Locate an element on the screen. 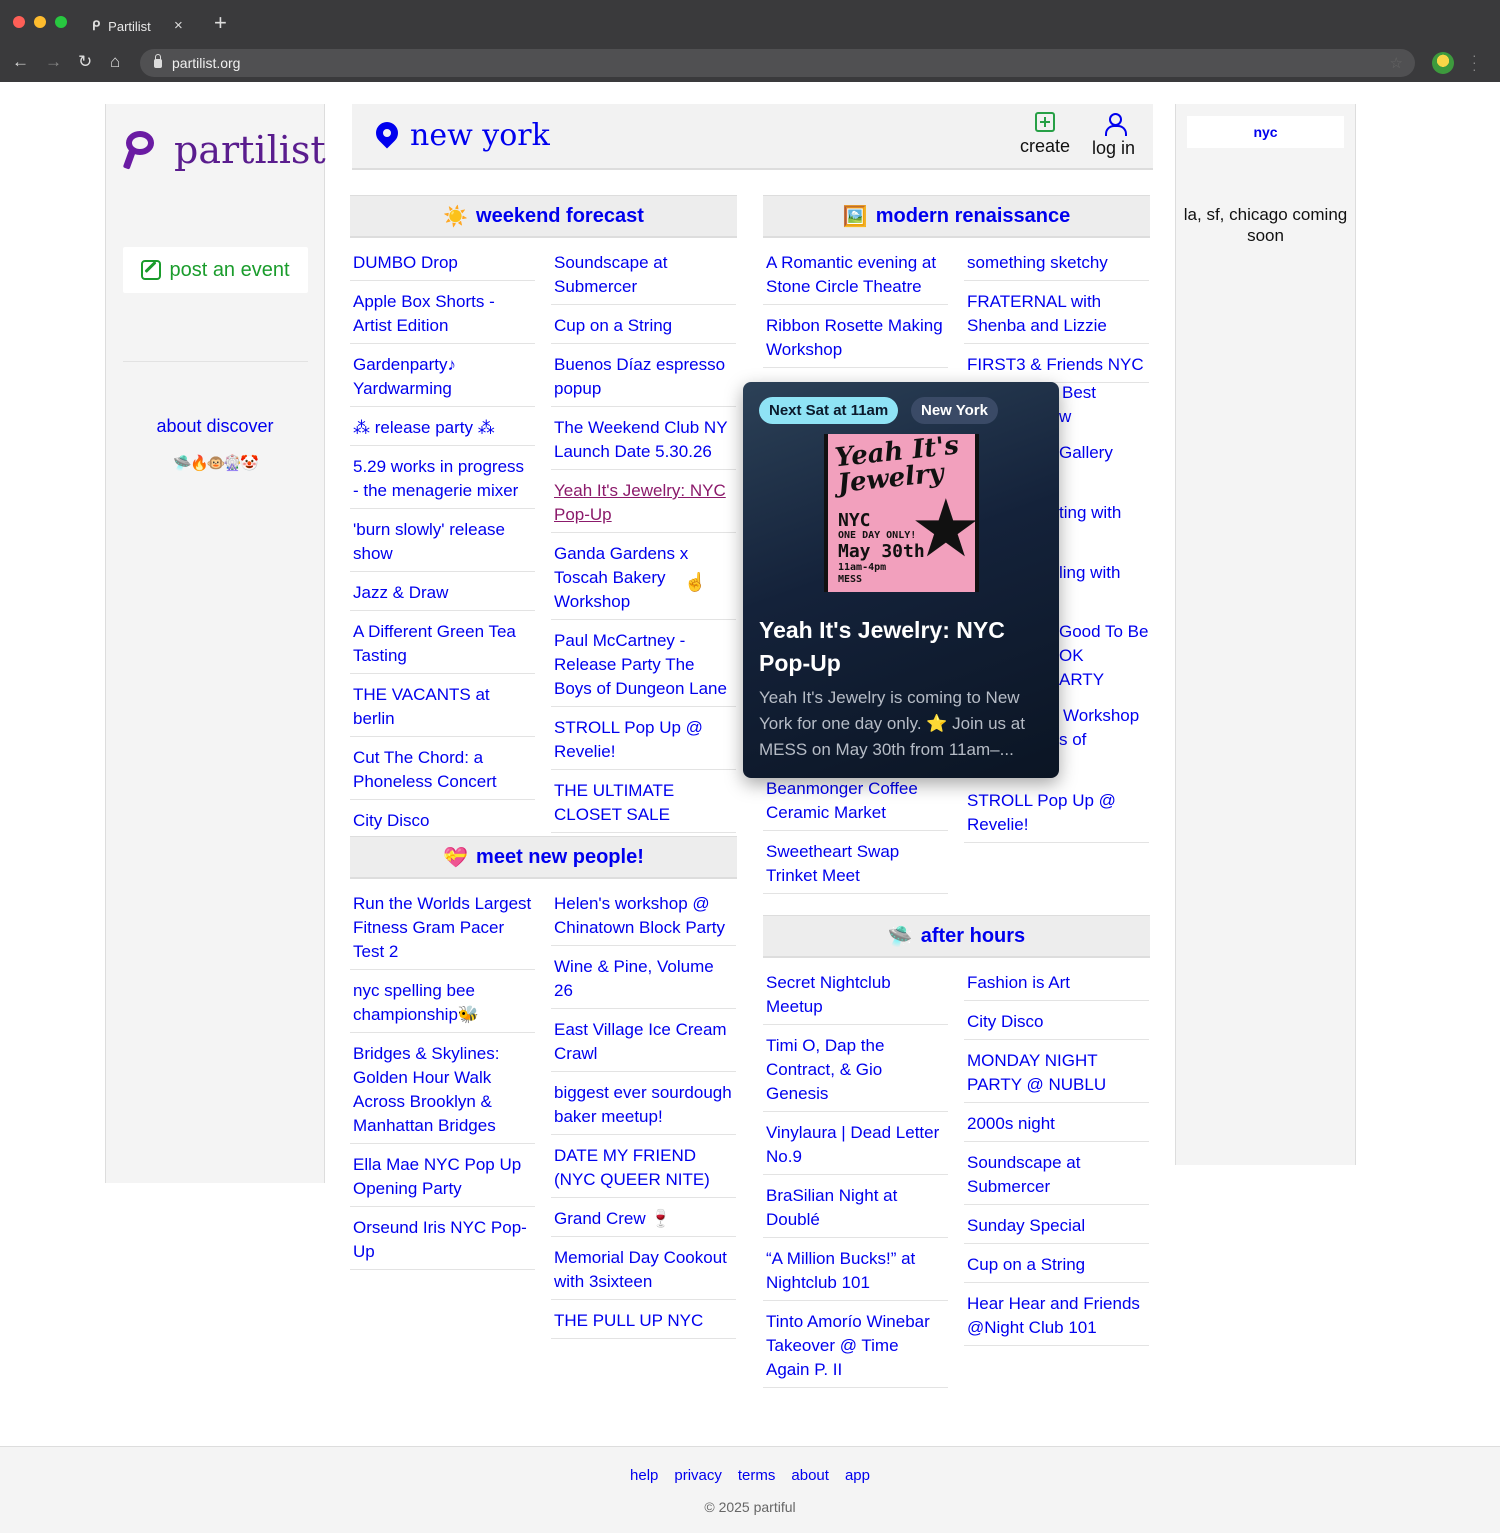 The image size is (1500, 1533). event-link: DUMBO Drop is located at coordinates (442, 264).